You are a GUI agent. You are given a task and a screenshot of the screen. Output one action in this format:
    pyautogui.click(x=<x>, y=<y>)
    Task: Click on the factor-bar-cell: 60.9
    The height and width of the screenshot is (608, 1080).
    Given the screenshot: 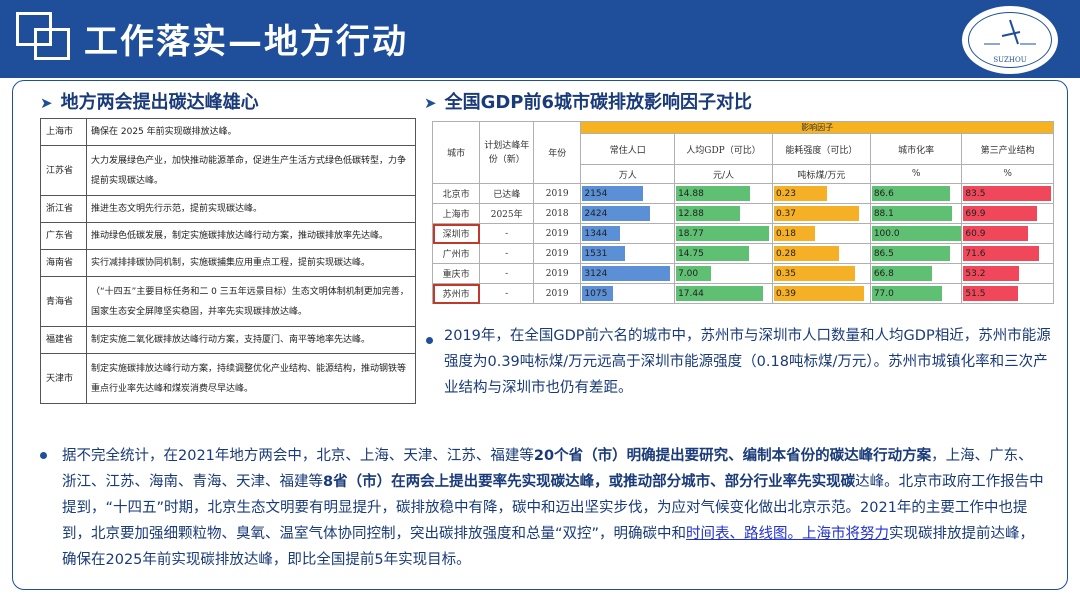 What is the action you would take?
    pyautogui.click(x=1007, y=233)
    